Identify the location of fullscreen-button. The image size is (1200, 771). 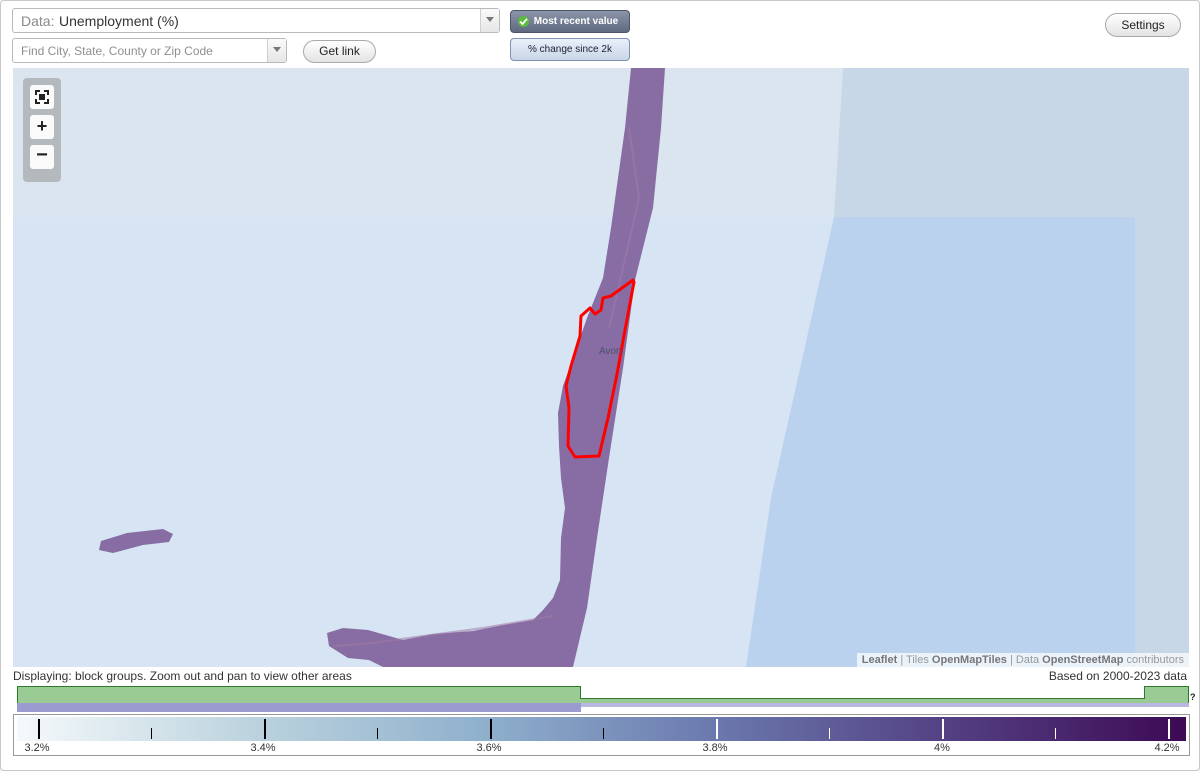
(42, 97).